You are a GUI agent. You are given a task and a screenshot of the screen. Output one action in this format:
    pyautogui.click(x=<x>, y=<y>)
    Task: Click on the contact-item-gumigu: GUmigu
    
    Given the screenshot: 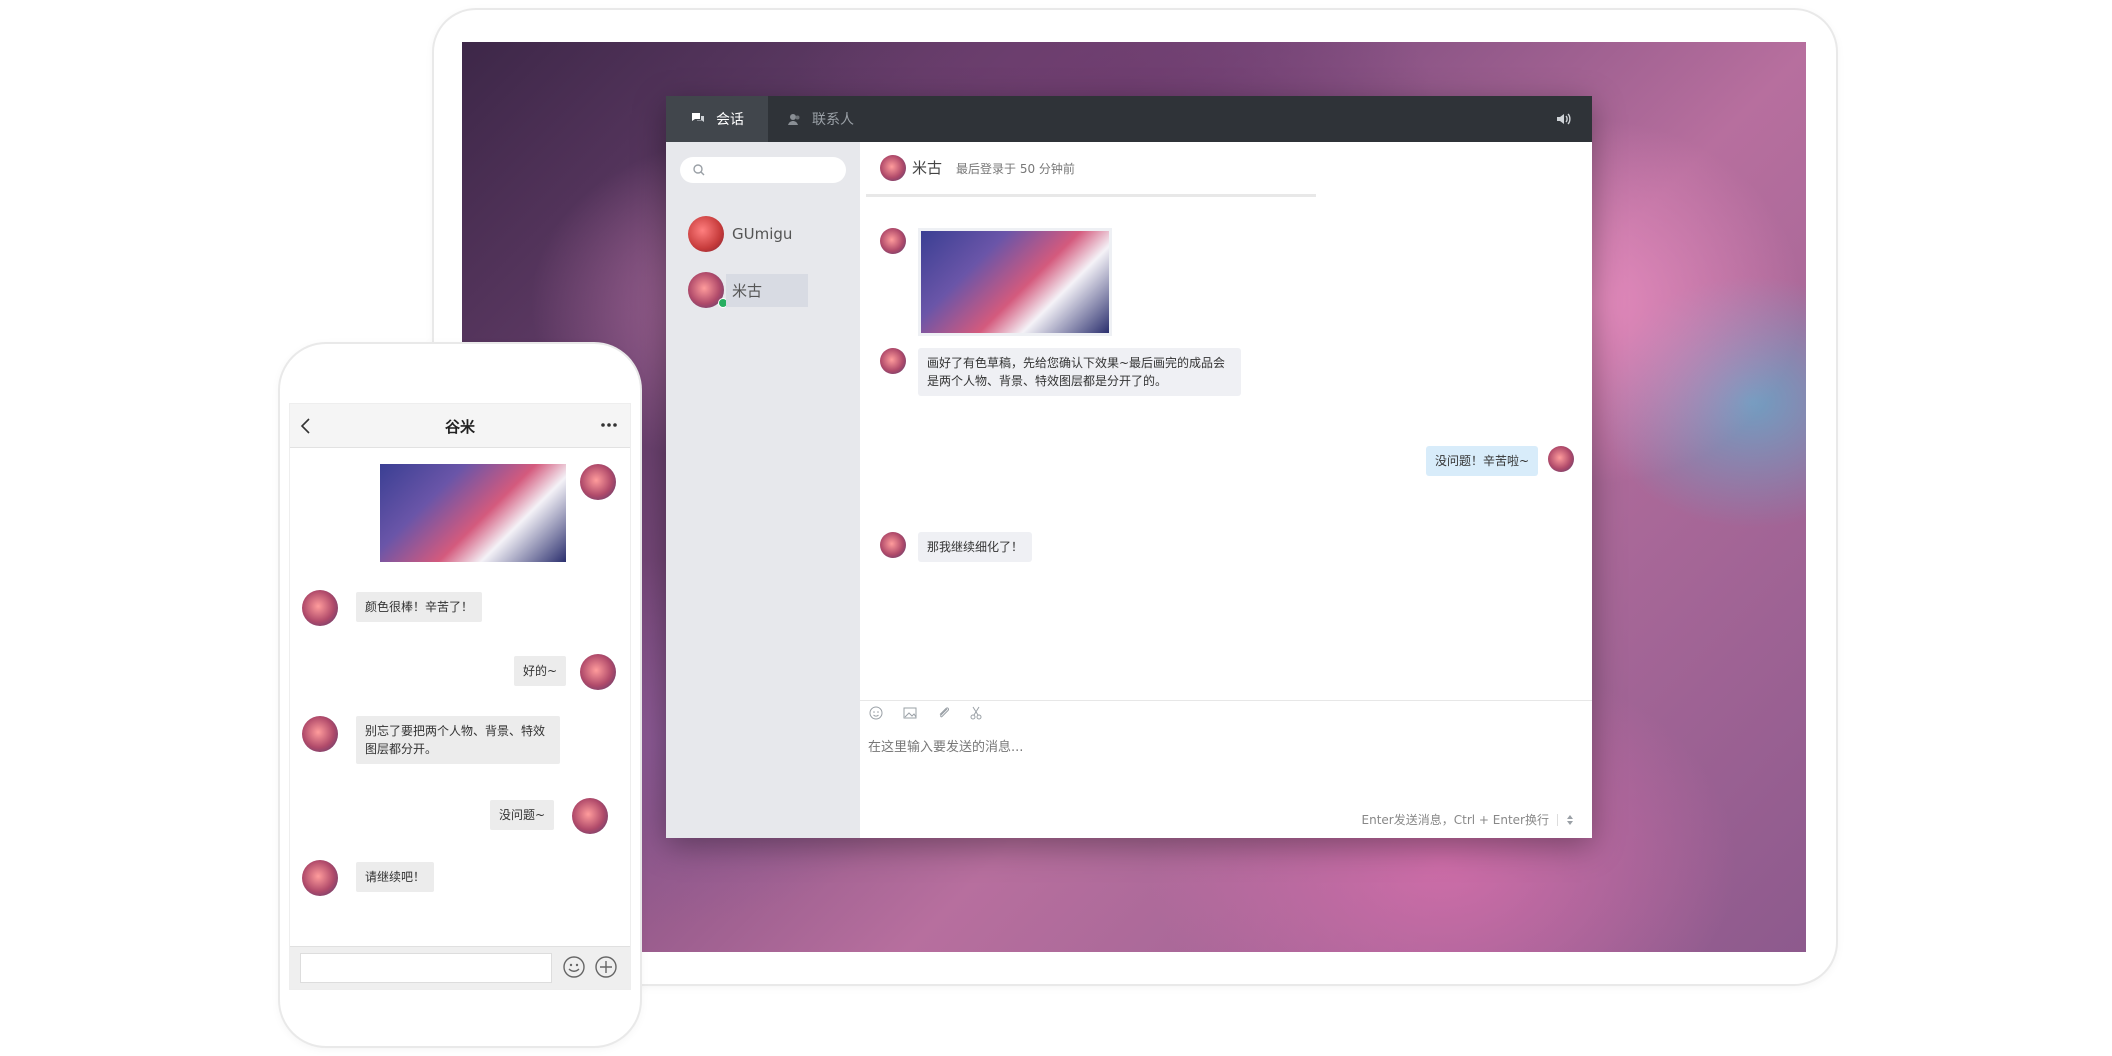 What is the action you would take?
    pyautogui.click(x=763, y=234)
    